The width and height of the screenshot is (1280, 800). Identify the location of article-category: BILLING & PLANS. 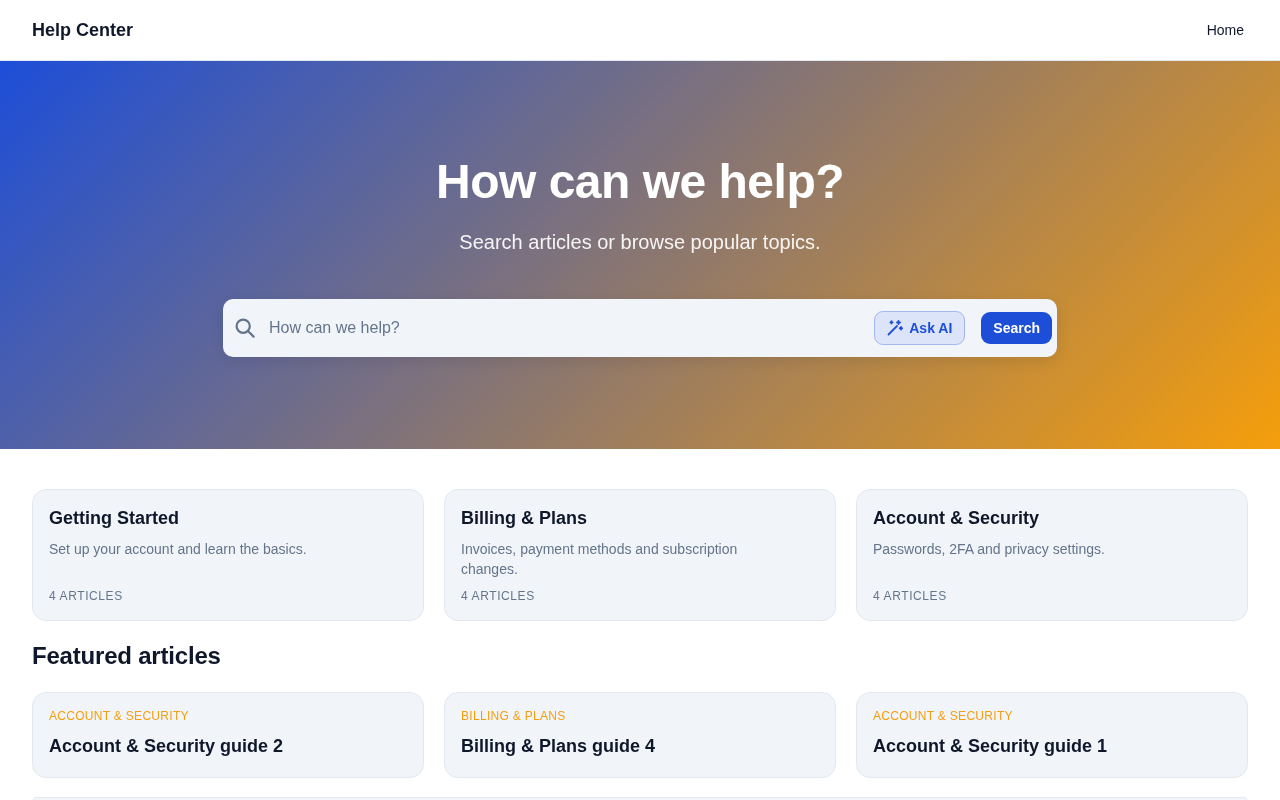
(513, 716).